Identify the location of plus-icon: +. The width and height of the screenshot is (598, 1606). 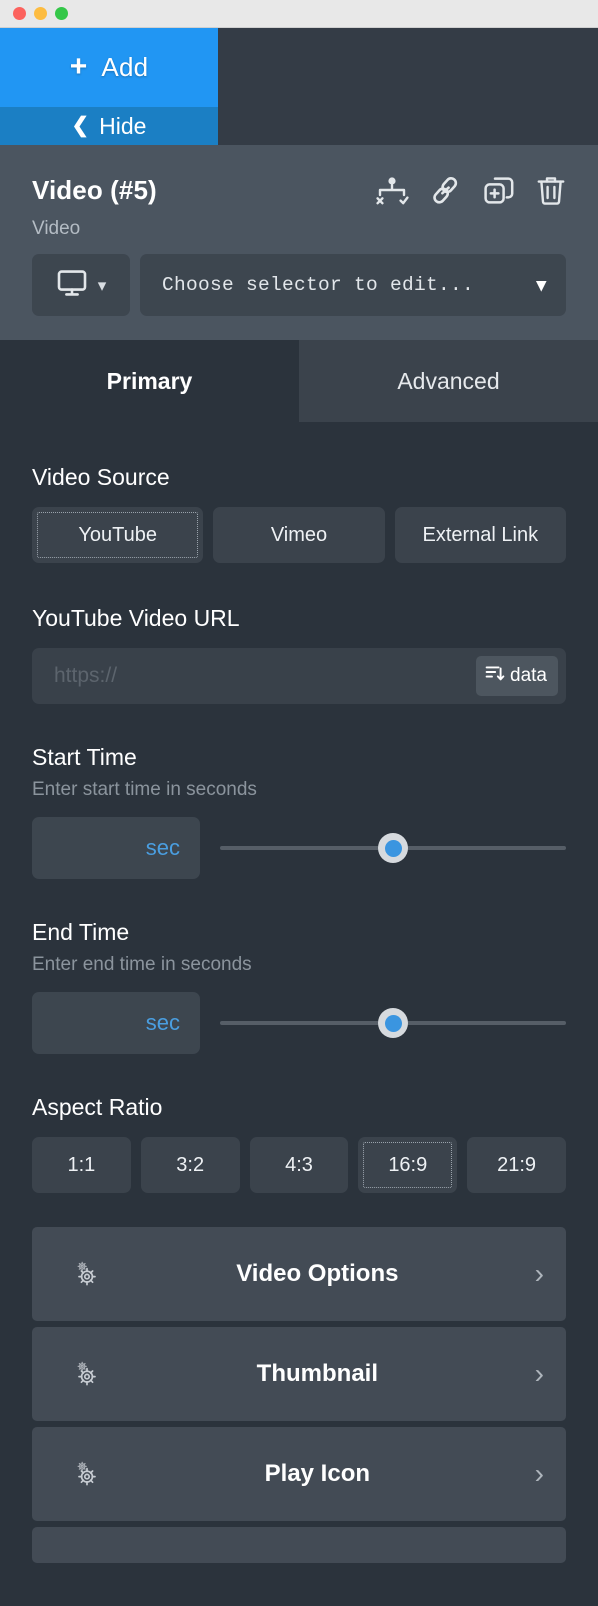
(78, 66).